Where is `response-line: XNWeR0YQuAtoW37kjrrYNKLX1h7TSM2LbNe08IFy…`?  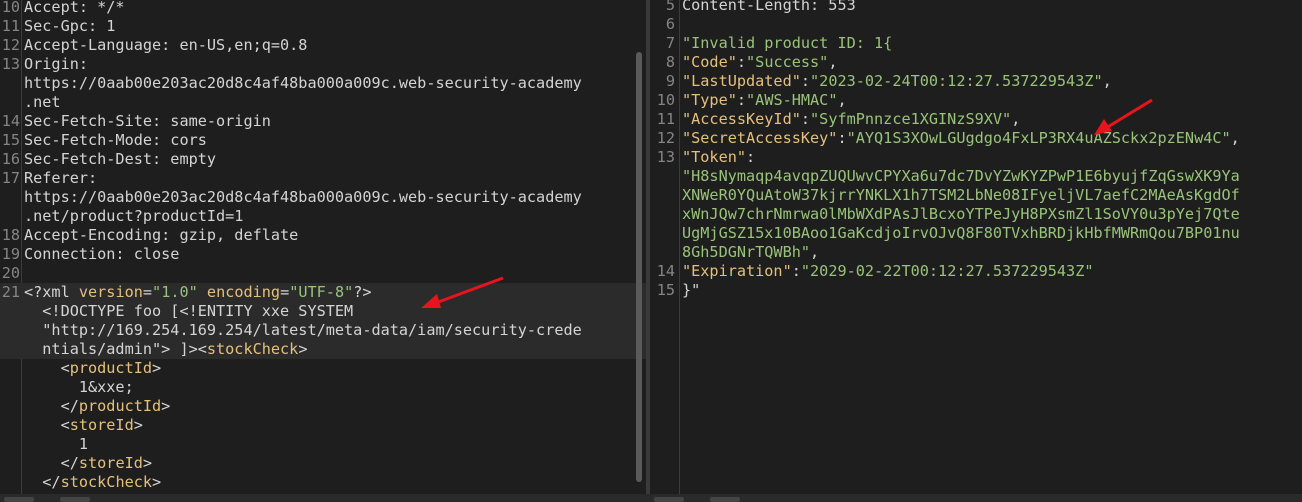 response-line: XNWeR0YQuAtoW37kjrrYNKLX1h7TSM2LbNe08IFy… is located at coordinates (976, 195).